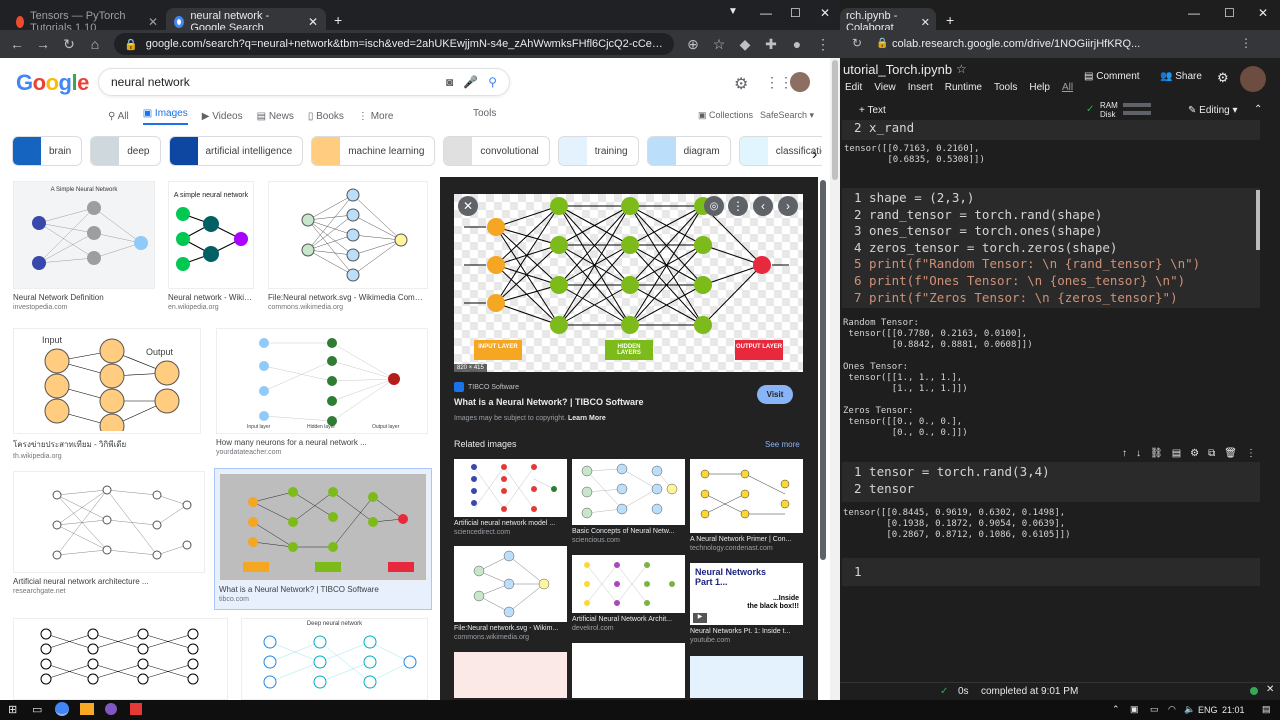 This screenshot has width=1280, height=720. Describe the element at coordinates (1138, 453) in the screenshot. I see `move-down-icon: ↓` at that location.